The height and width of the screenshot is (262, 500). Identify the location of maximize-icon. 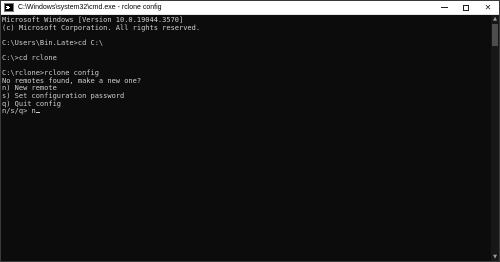
(466, 7).